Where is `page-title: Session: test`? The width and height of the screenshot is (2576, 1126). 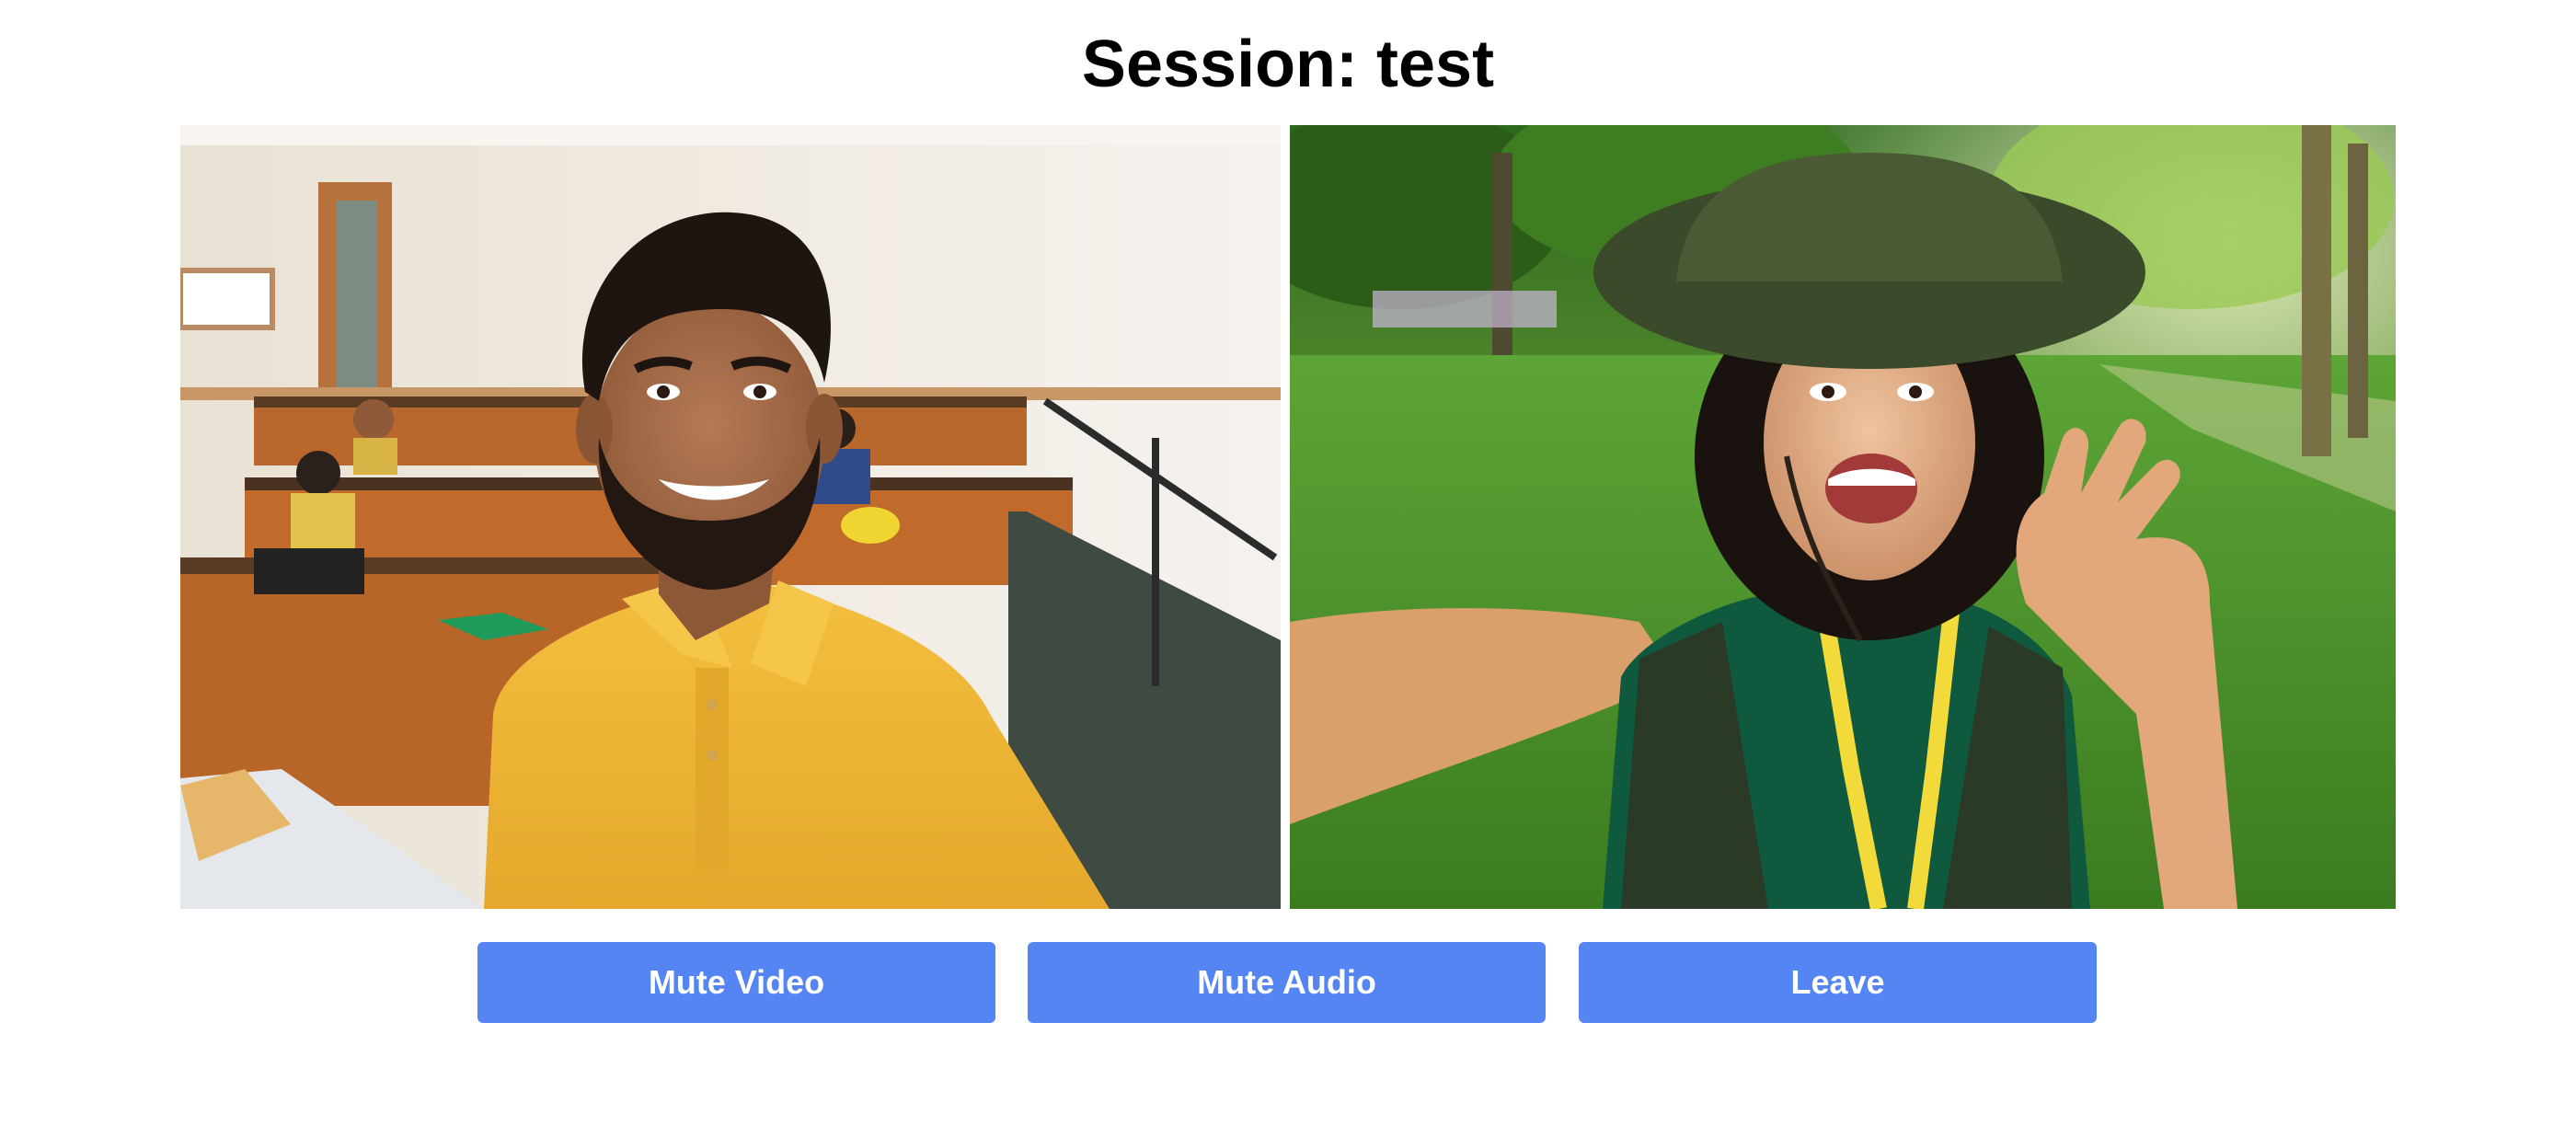
page-title: Session: test is located at coordinates (1288, 64).